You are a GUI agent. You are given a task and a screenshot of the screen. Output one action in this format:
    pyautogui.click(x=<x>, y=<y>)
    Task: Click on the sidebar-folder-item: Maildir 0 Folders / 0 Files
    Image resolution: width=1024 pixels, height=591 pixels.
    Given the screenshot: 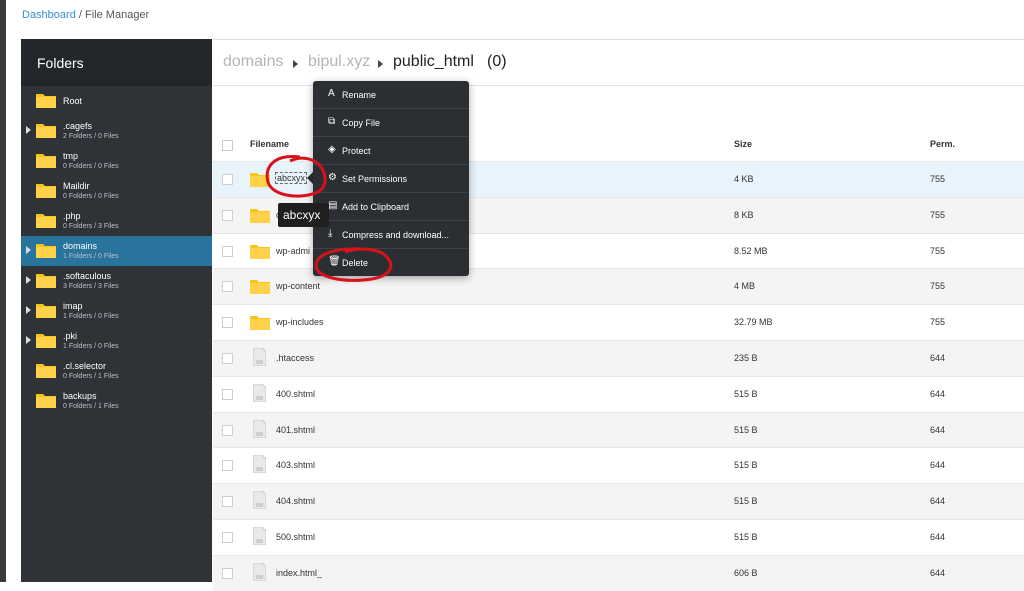 What is the action you would take?
    pyautogui.click(x=116, y=191)
    